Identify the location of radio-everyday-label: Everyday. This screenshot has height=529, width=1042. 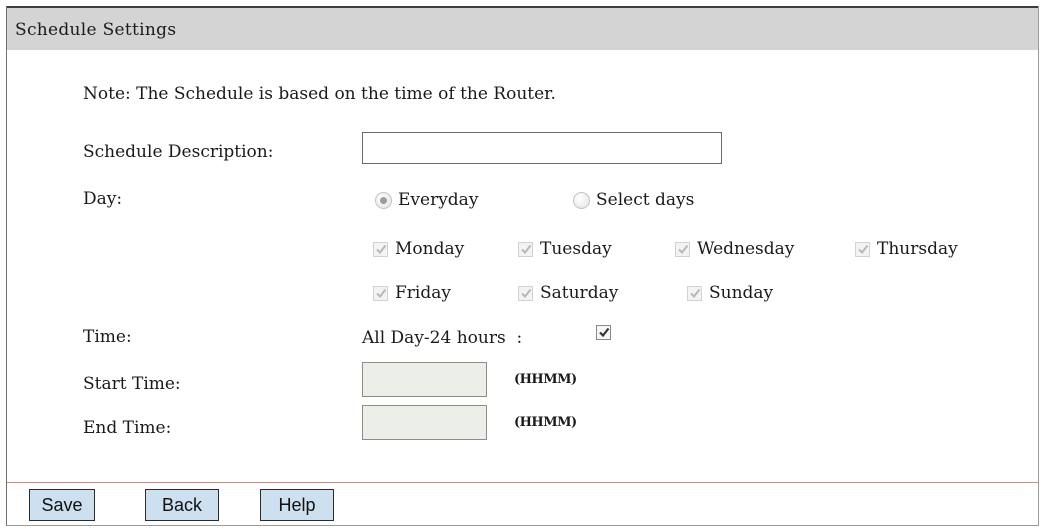
(438, 200).